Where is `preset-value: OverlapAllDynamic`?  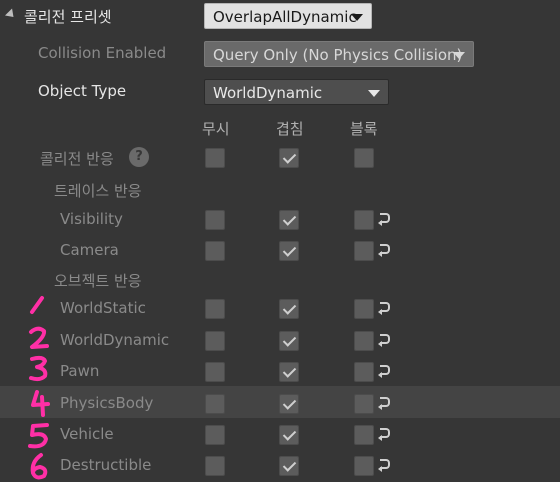 preset-value: OverlapAllDynamic is located at coordinates (285, 17).